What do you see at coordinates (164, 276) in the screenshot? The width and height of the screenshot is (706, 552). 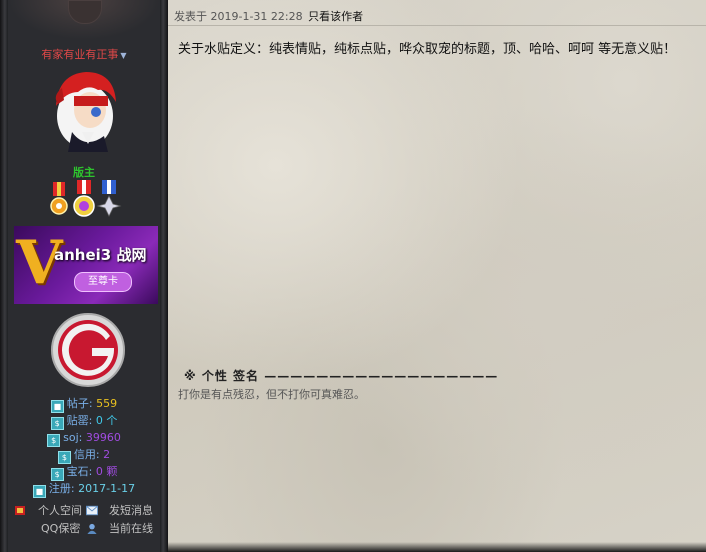 I see `sidebar-right-border` at bounding box center [164, 276].